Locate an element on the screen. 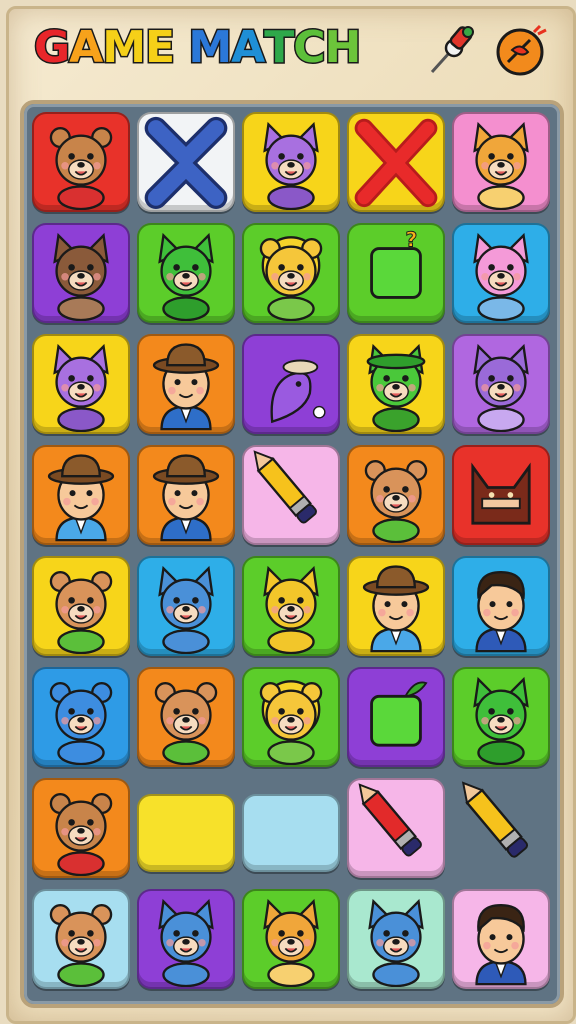  tile-r7-c5 is located at coordinates (501, 828).